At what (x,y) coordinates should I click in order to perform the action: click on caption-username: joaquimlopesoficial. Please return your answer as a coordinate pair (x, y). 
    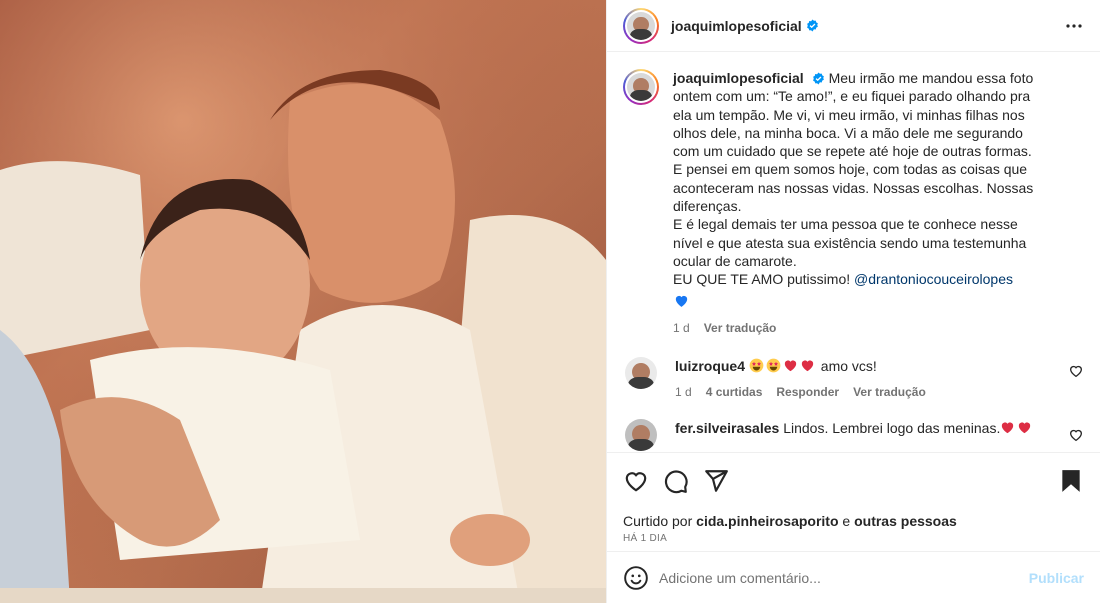
    Looking at the image, I should click on (738, 78).